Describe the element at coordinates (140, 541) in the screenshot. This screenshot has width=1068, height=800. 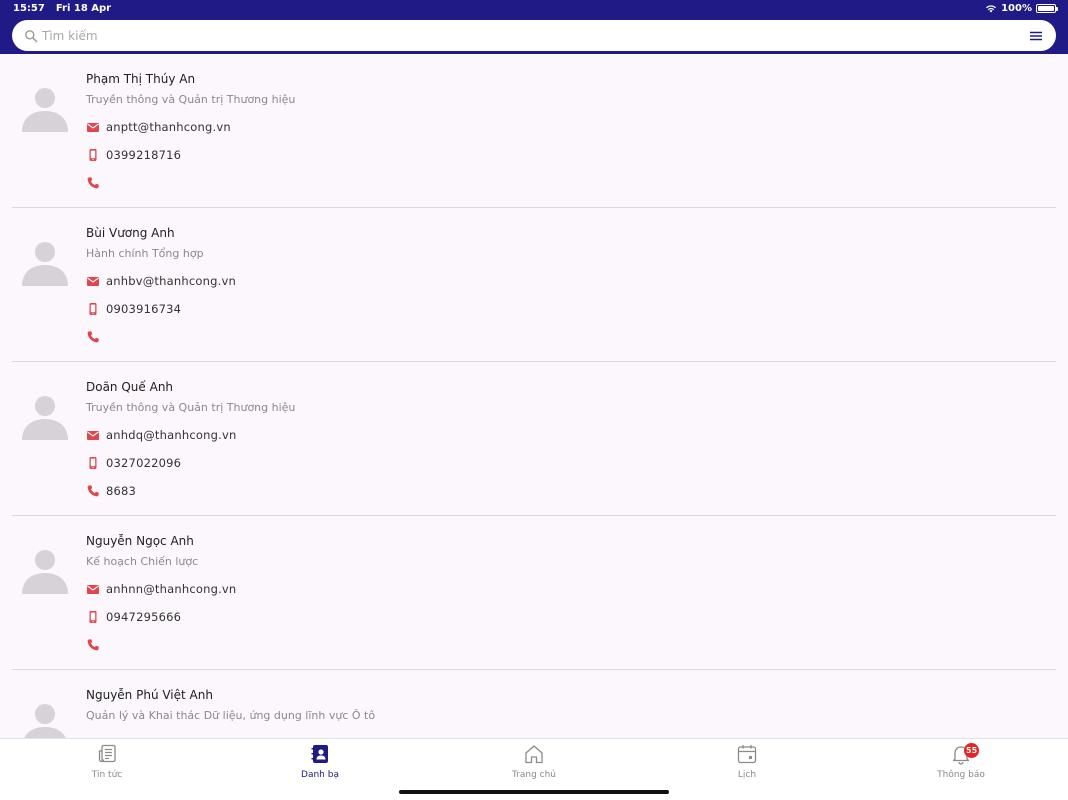
I see `contact-name: Nguyễn Ngọc Anh` at that location.